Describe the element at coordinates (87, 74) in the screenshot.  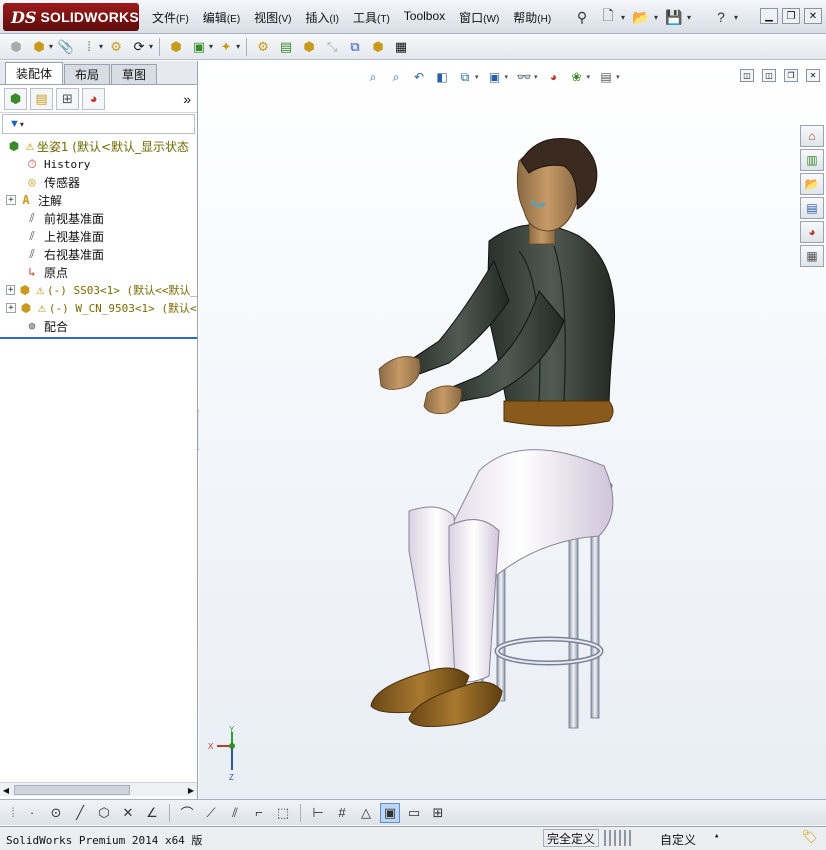
I see `tab-layout: 布局` at that location.